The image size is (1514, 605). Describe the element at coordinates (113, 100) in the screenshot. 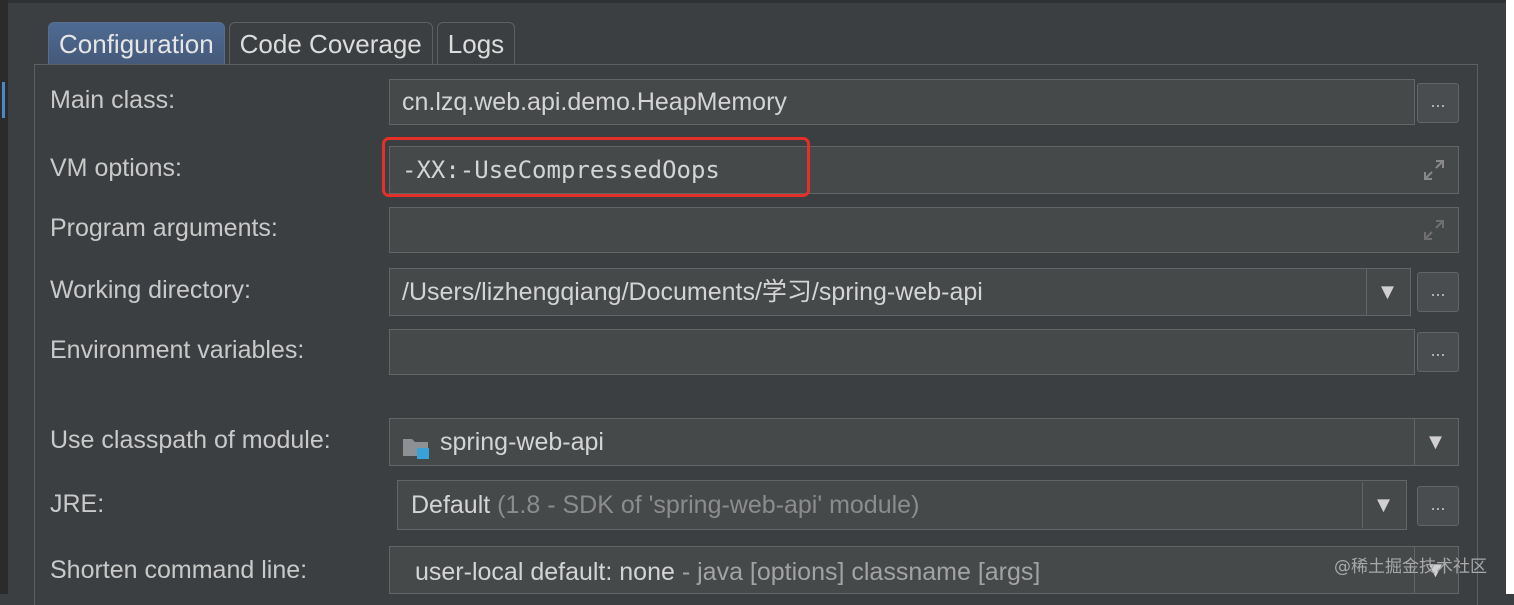

I see `main-class-label: Main class:` at that location.